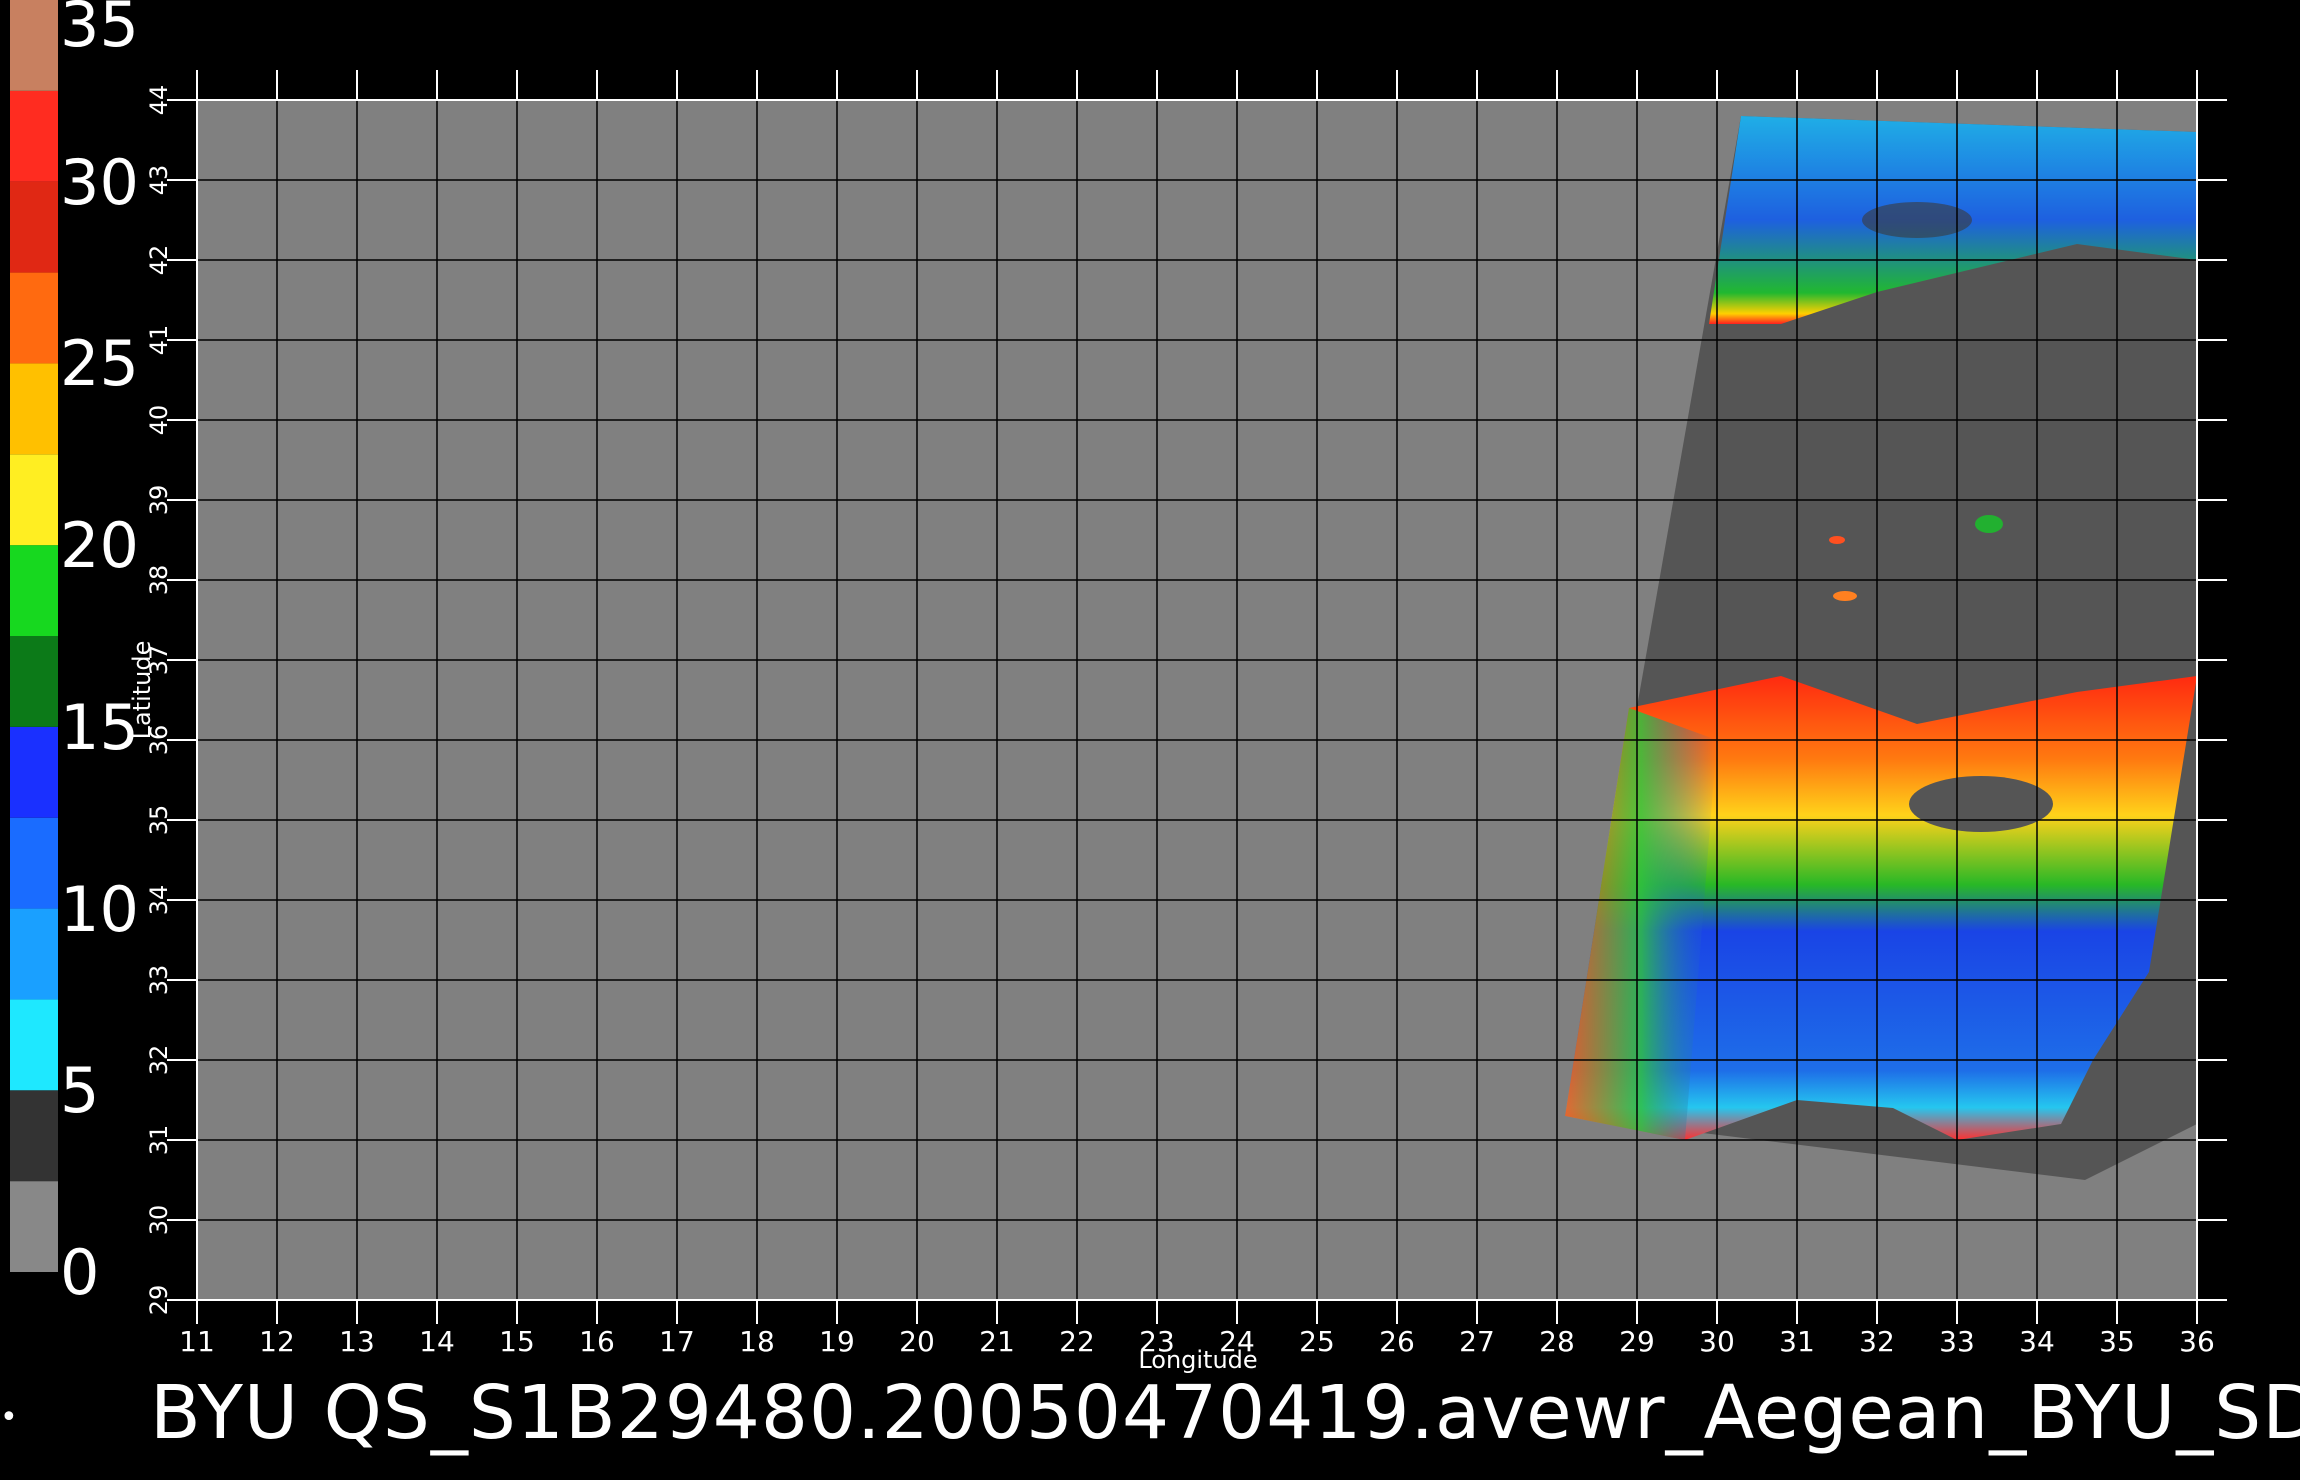  I want to click on lake-feature, so click(1989, 524).